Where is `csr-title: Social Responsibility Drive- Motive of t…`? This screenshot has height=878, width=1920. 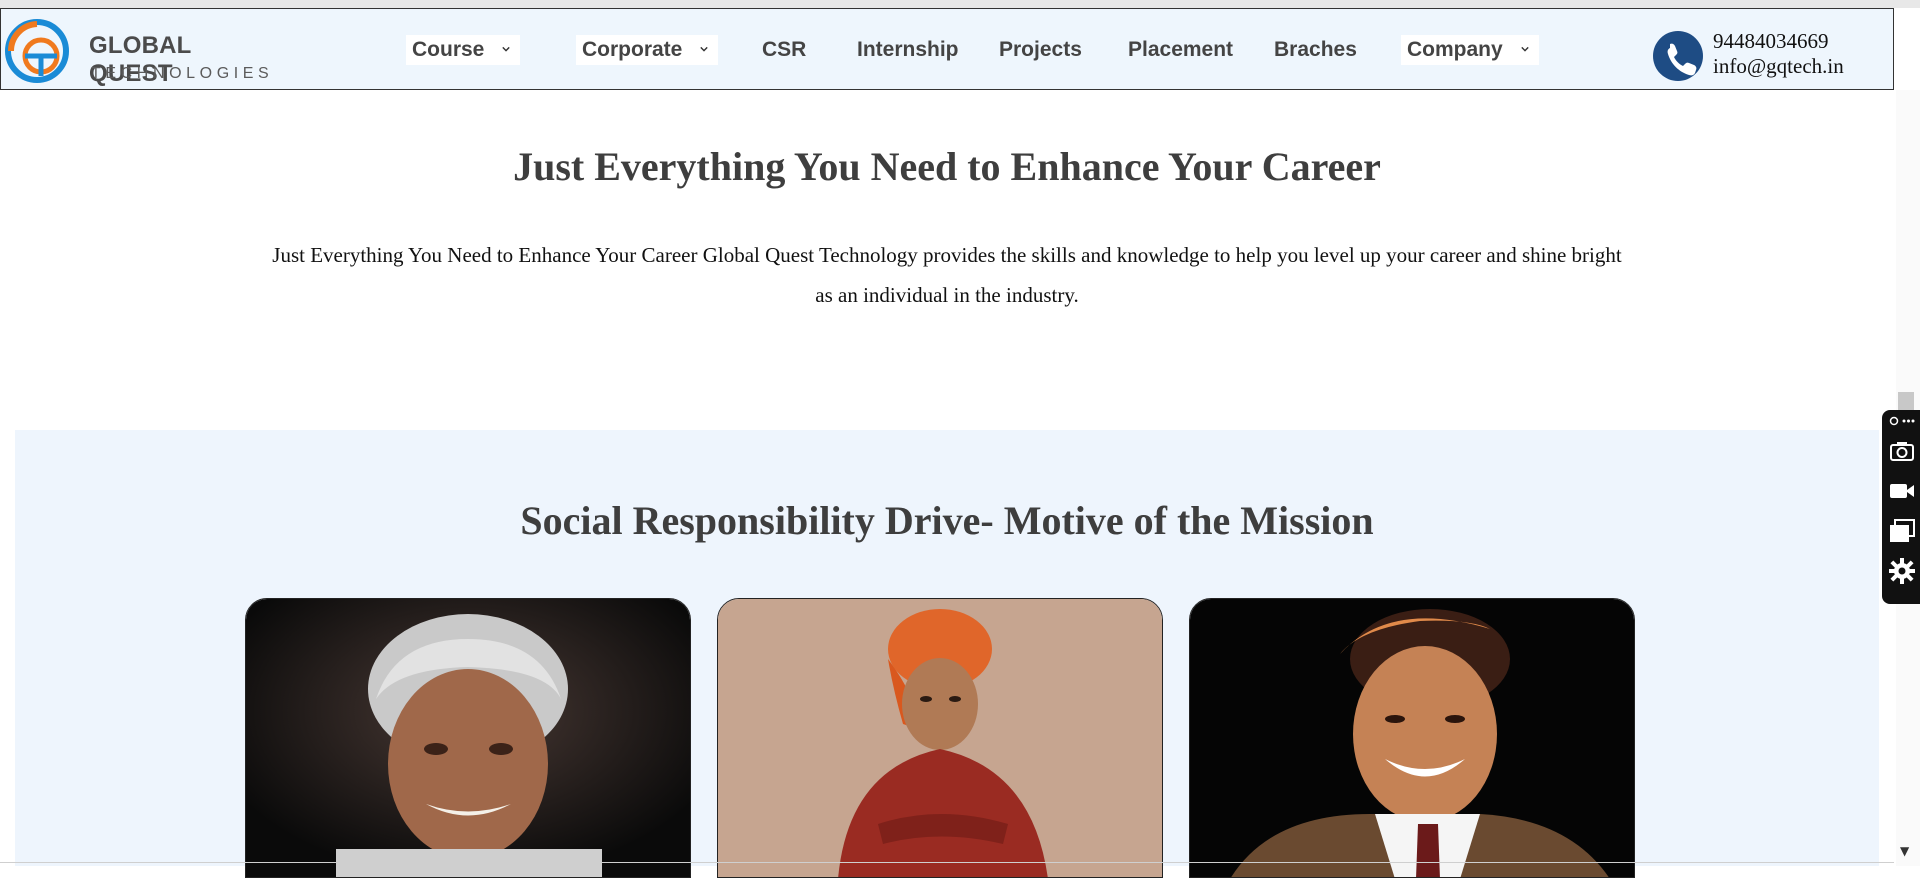
csr-title: Social Responsibility Drive- Motive of t… is located at coordinates (947, 520).